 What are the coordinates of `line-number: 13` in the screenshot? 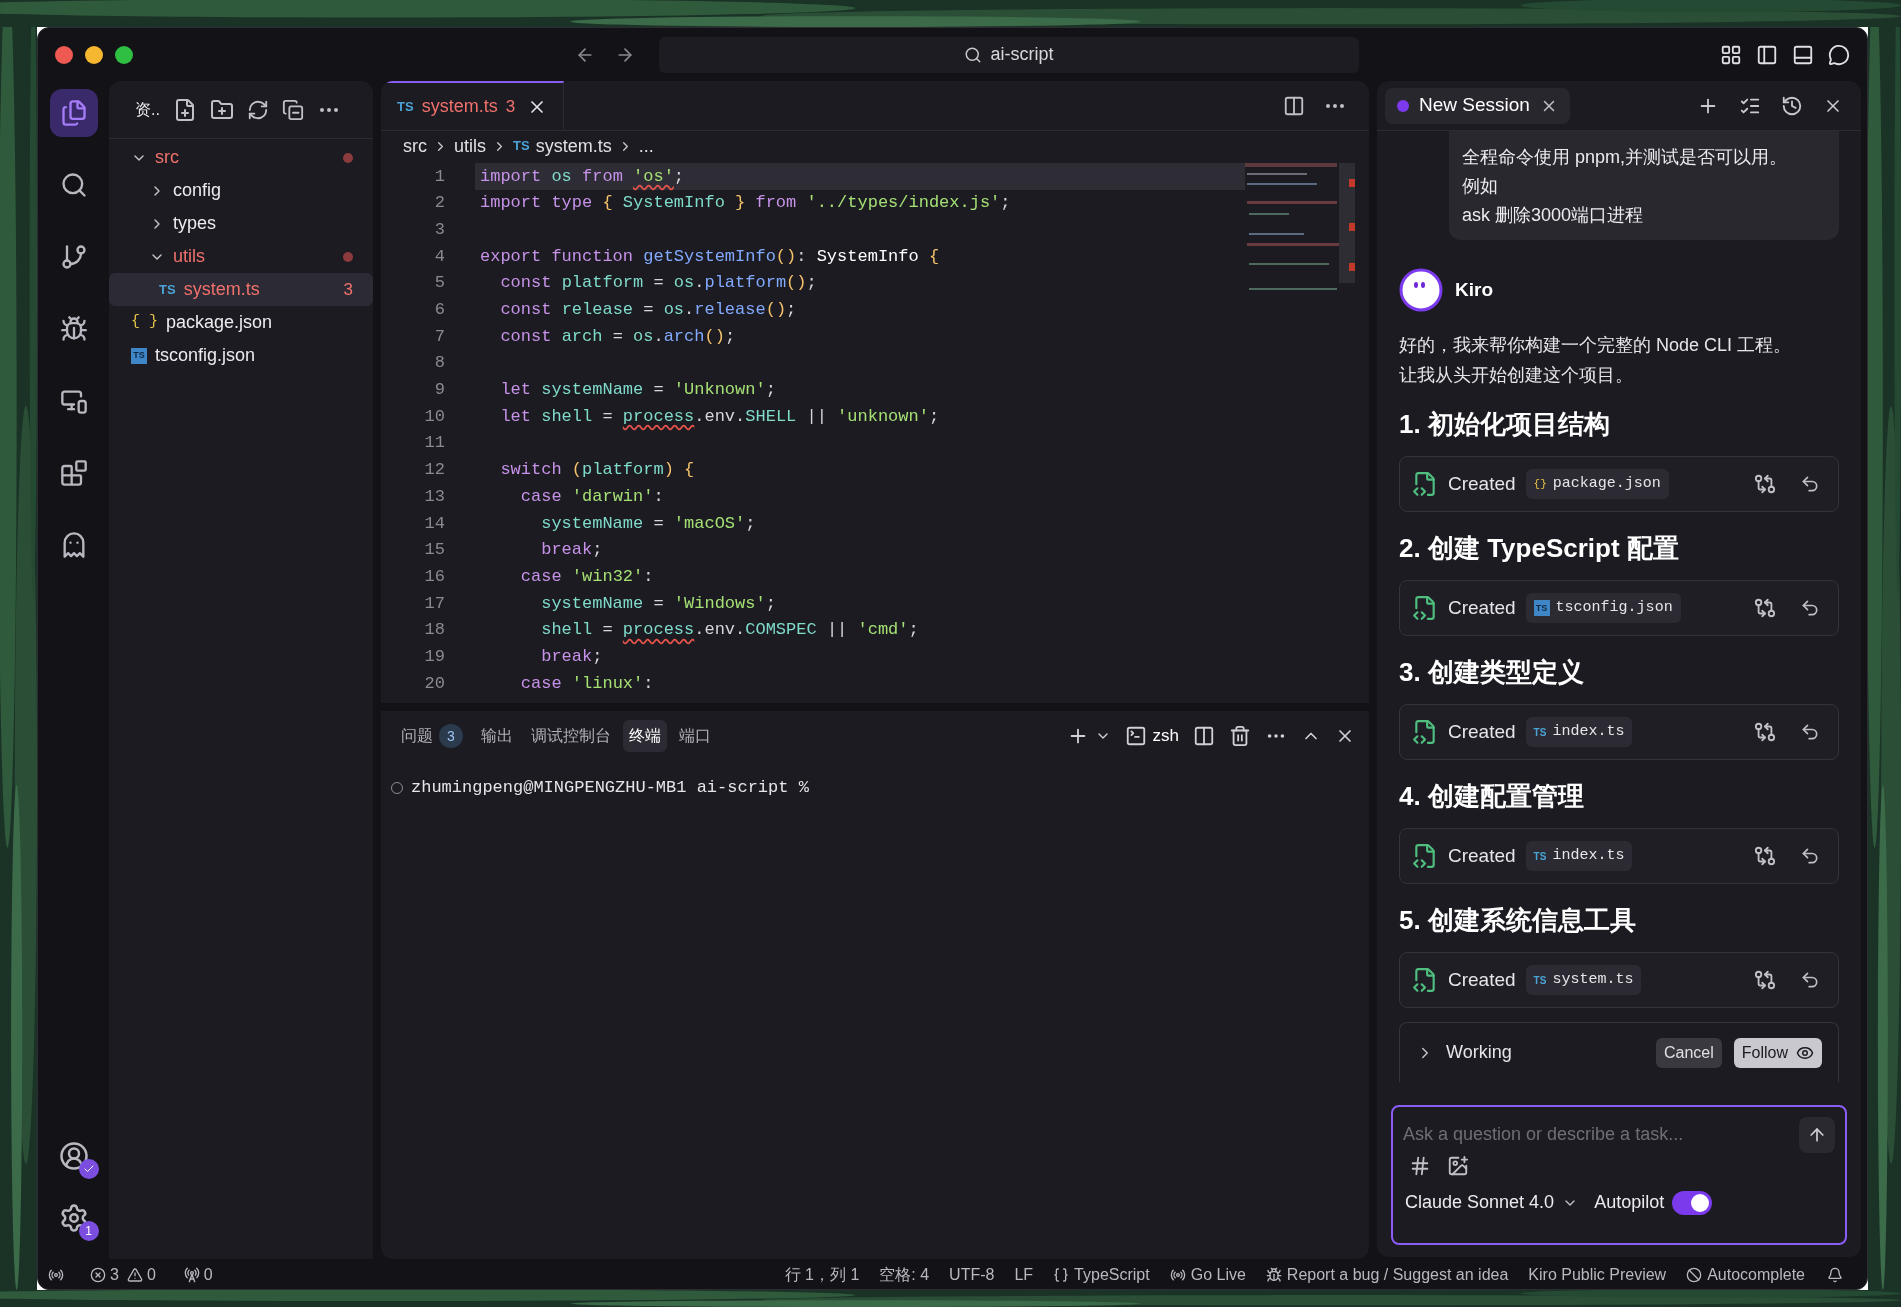 It's located at (434, 496).